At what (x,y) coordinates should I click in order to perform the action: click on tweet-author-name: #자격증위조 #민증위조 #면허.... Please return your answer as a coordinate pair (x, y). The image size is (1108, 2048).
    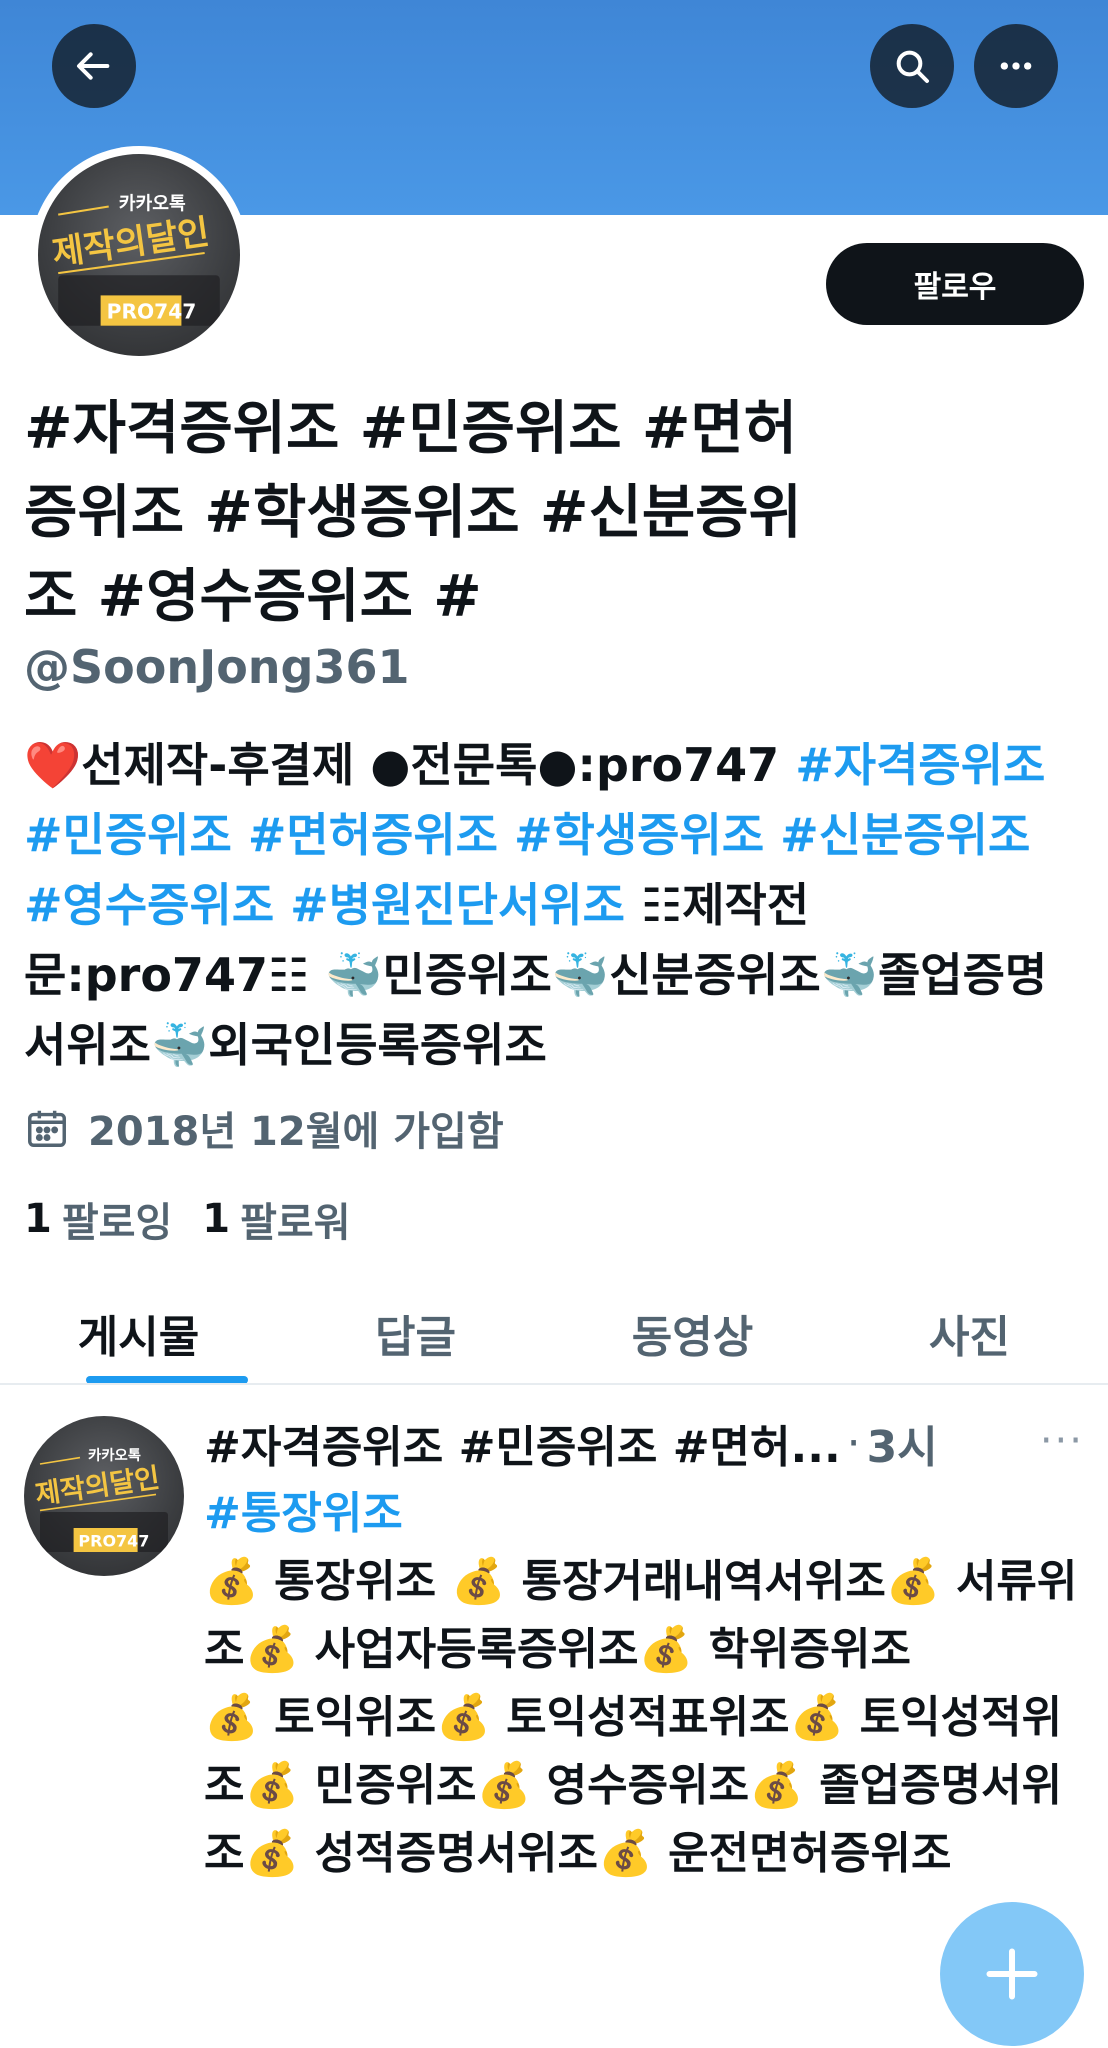
    Looking at the image, I should click on (522, 1443).